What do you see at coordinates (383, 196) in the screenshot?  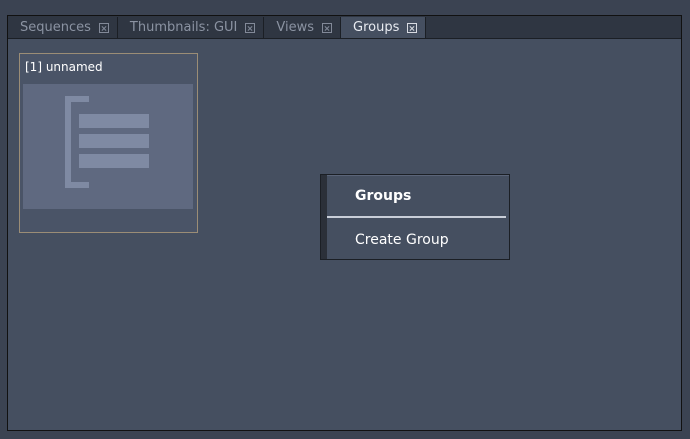 I see `menu-title: Groups` at bounding box center [383, 196].